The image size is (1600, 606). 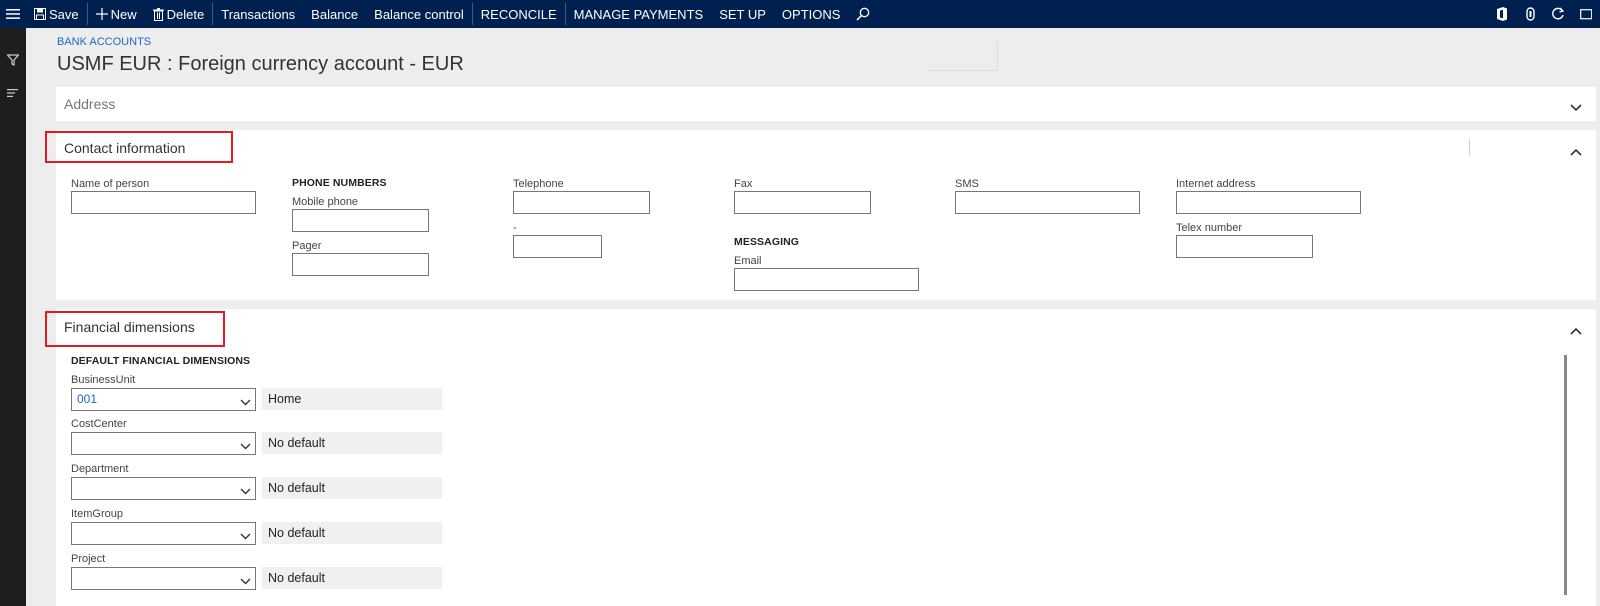 What do you see at coordinates (1502, 14) in the screenshot?
I see `office-icon` at bounding box center [1502, 14].